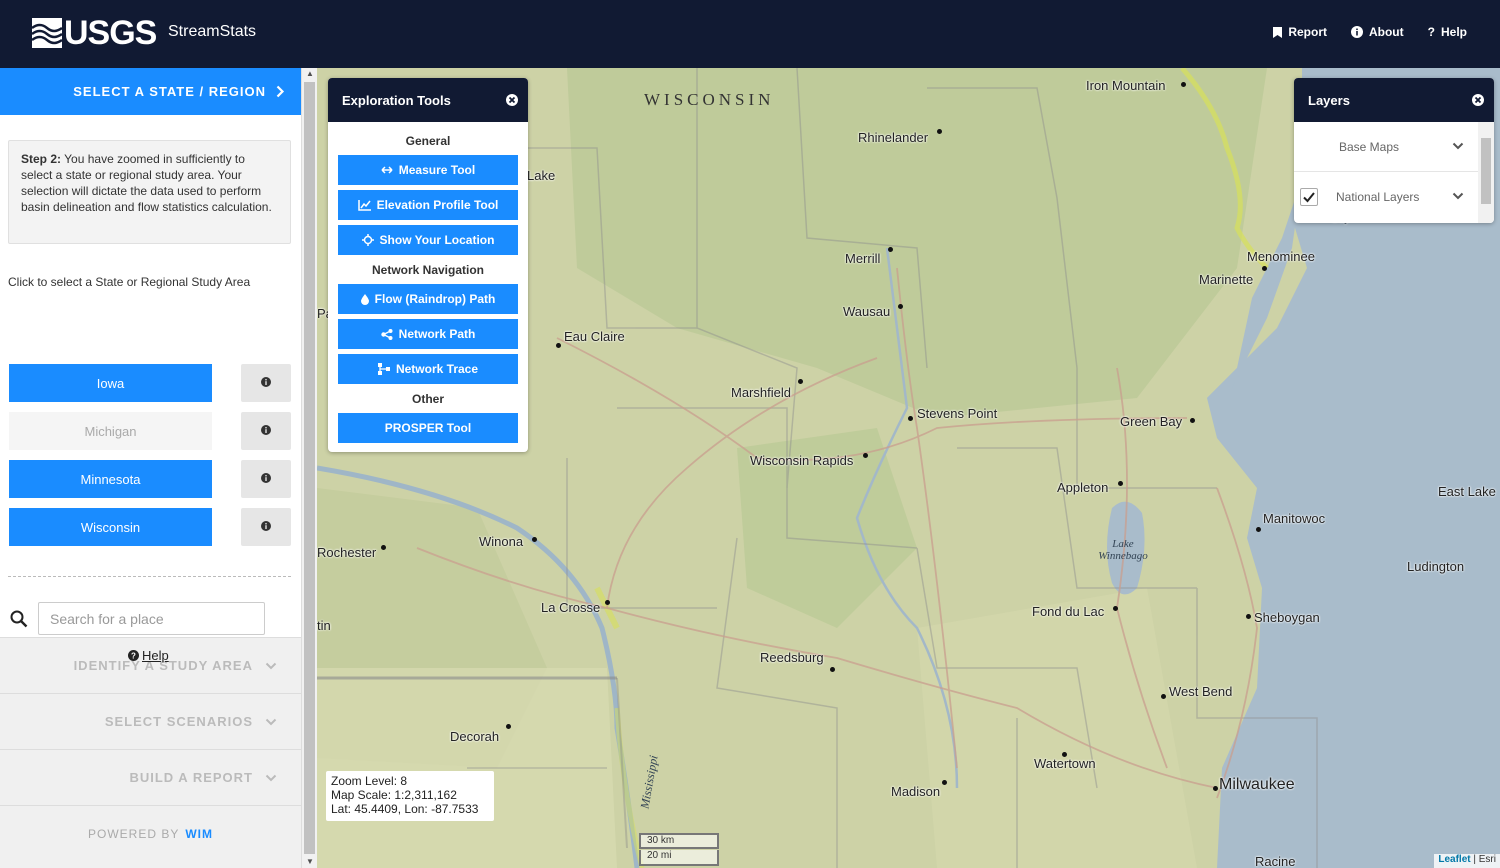 The width and height of the screenshot is (1500, 868). What do you see at coordinates (1294, 518) in the screenshot?
I see `city-label: Manitowoc` at bounding box center [1294, 518].